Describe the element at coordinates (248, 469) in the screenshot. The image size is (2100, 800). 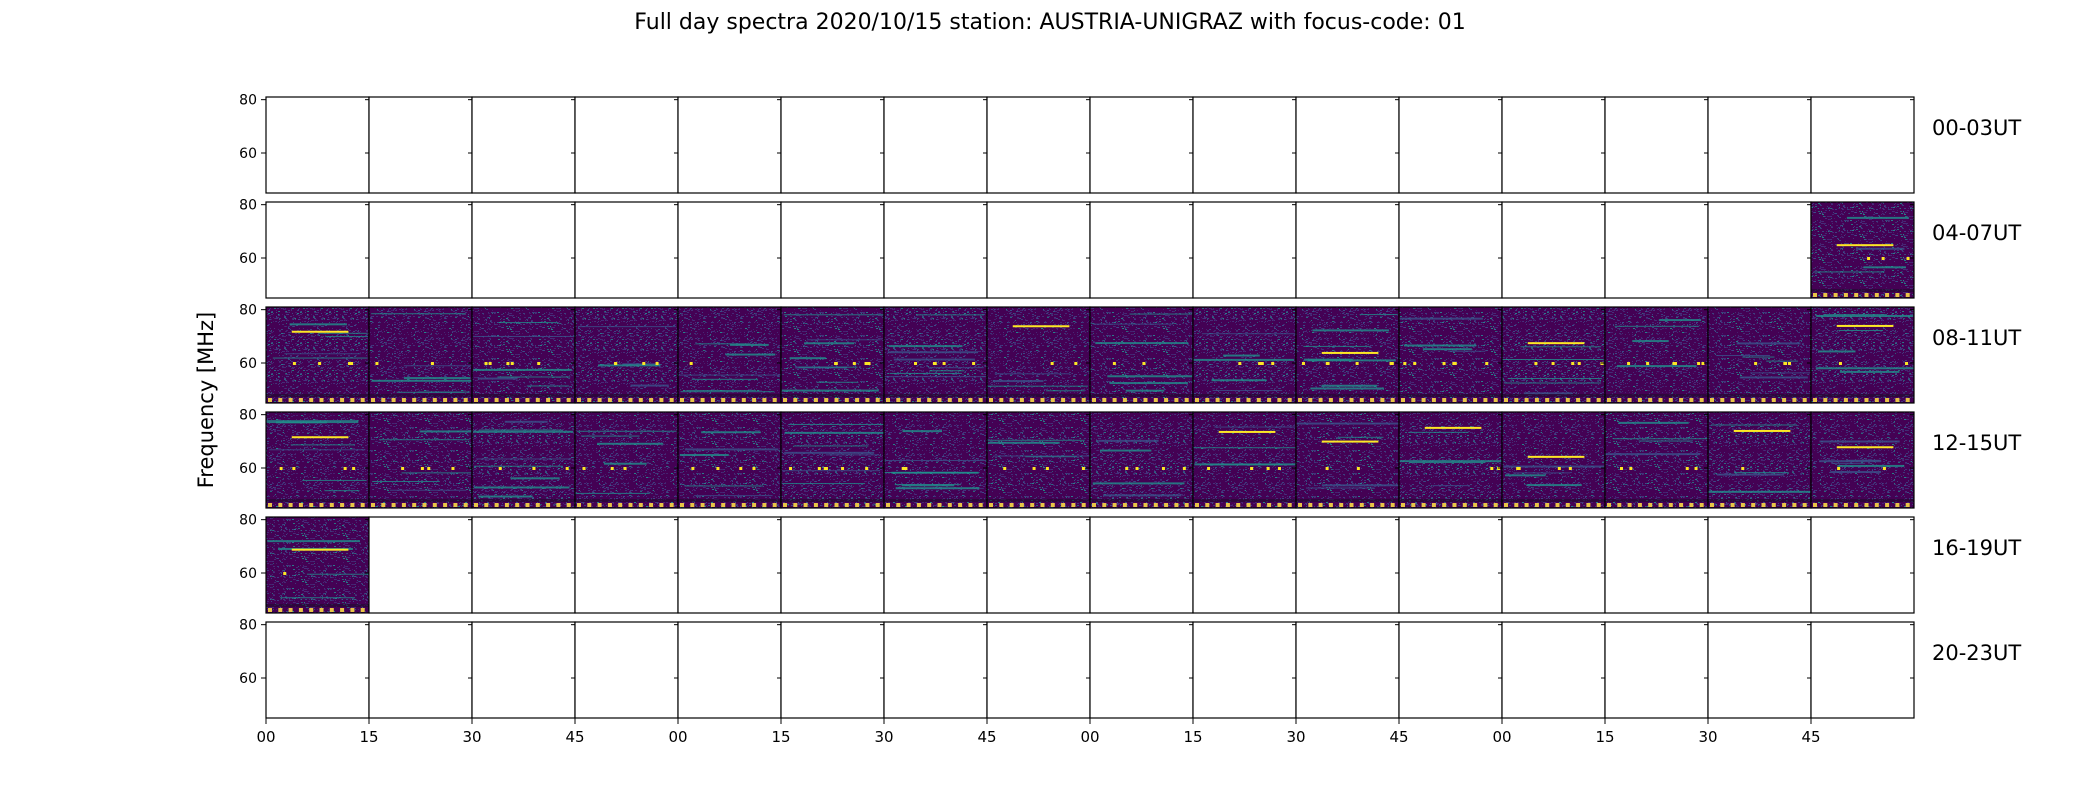
I see `y-tick-label: 60` at that location.